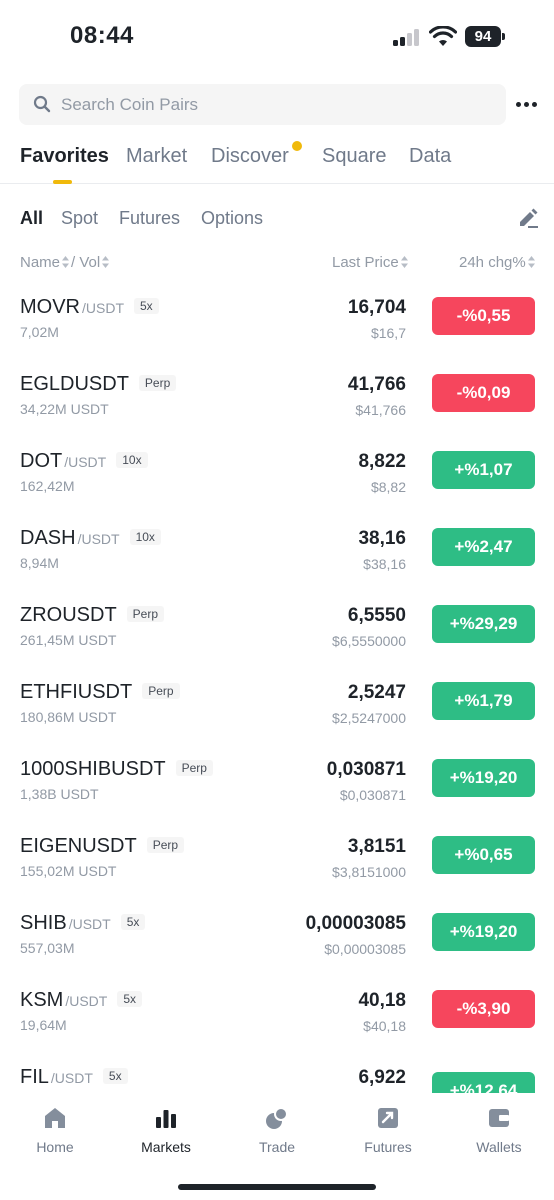 The width and height of the screenshot is (554, 1200). Describe the element at coordinates (483, 624) in the screenshot. I see `change-badge: +%29,29` at that location.